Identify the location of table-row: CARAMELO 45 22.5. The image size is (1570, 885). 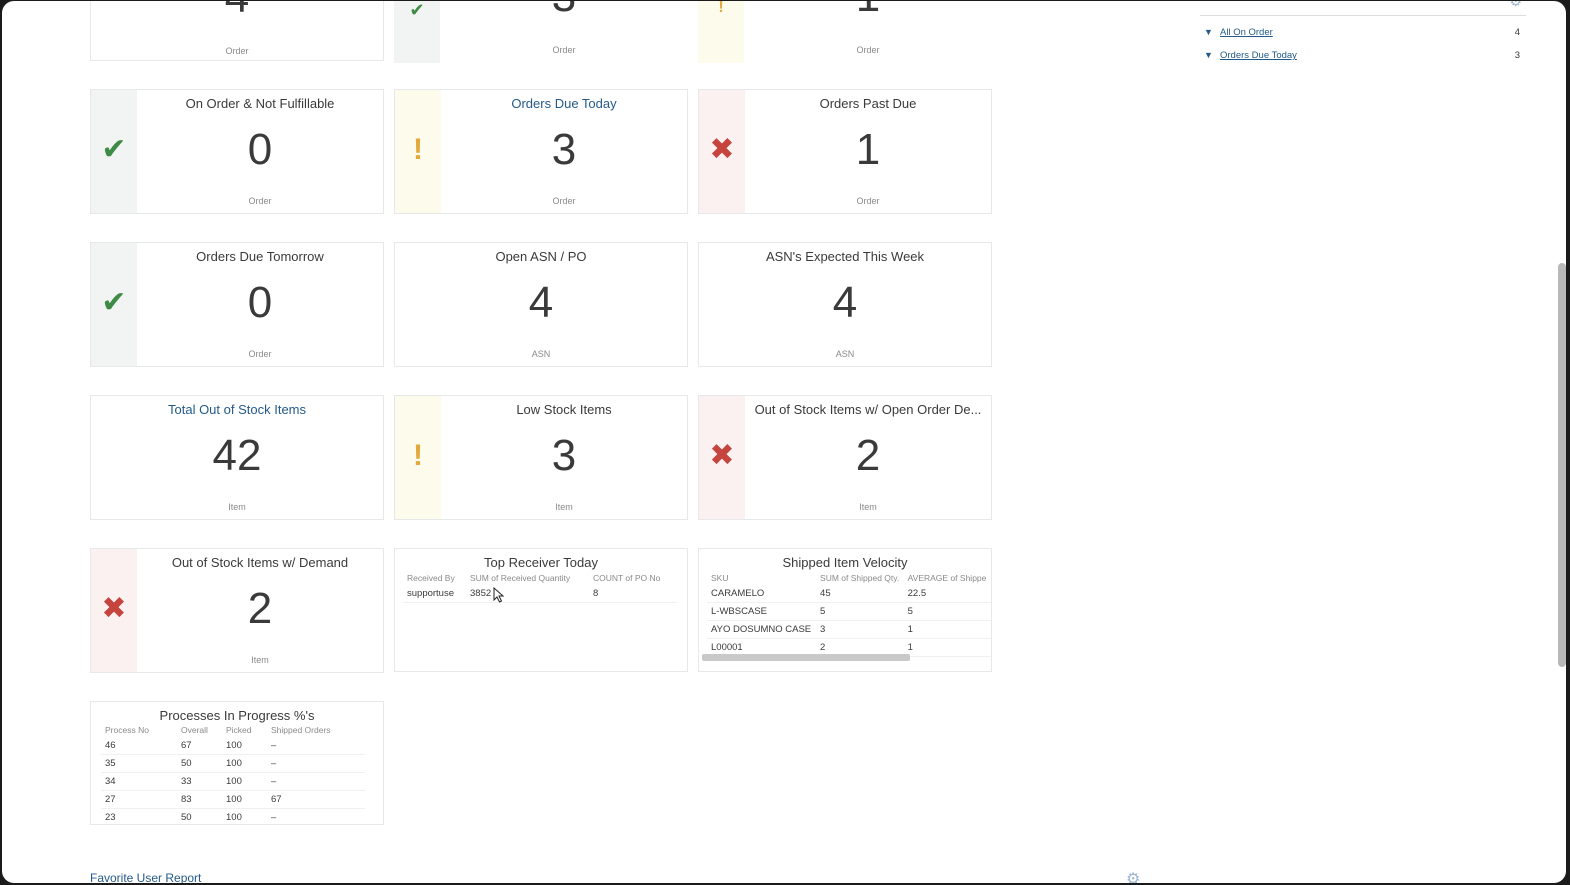
(849, 594).